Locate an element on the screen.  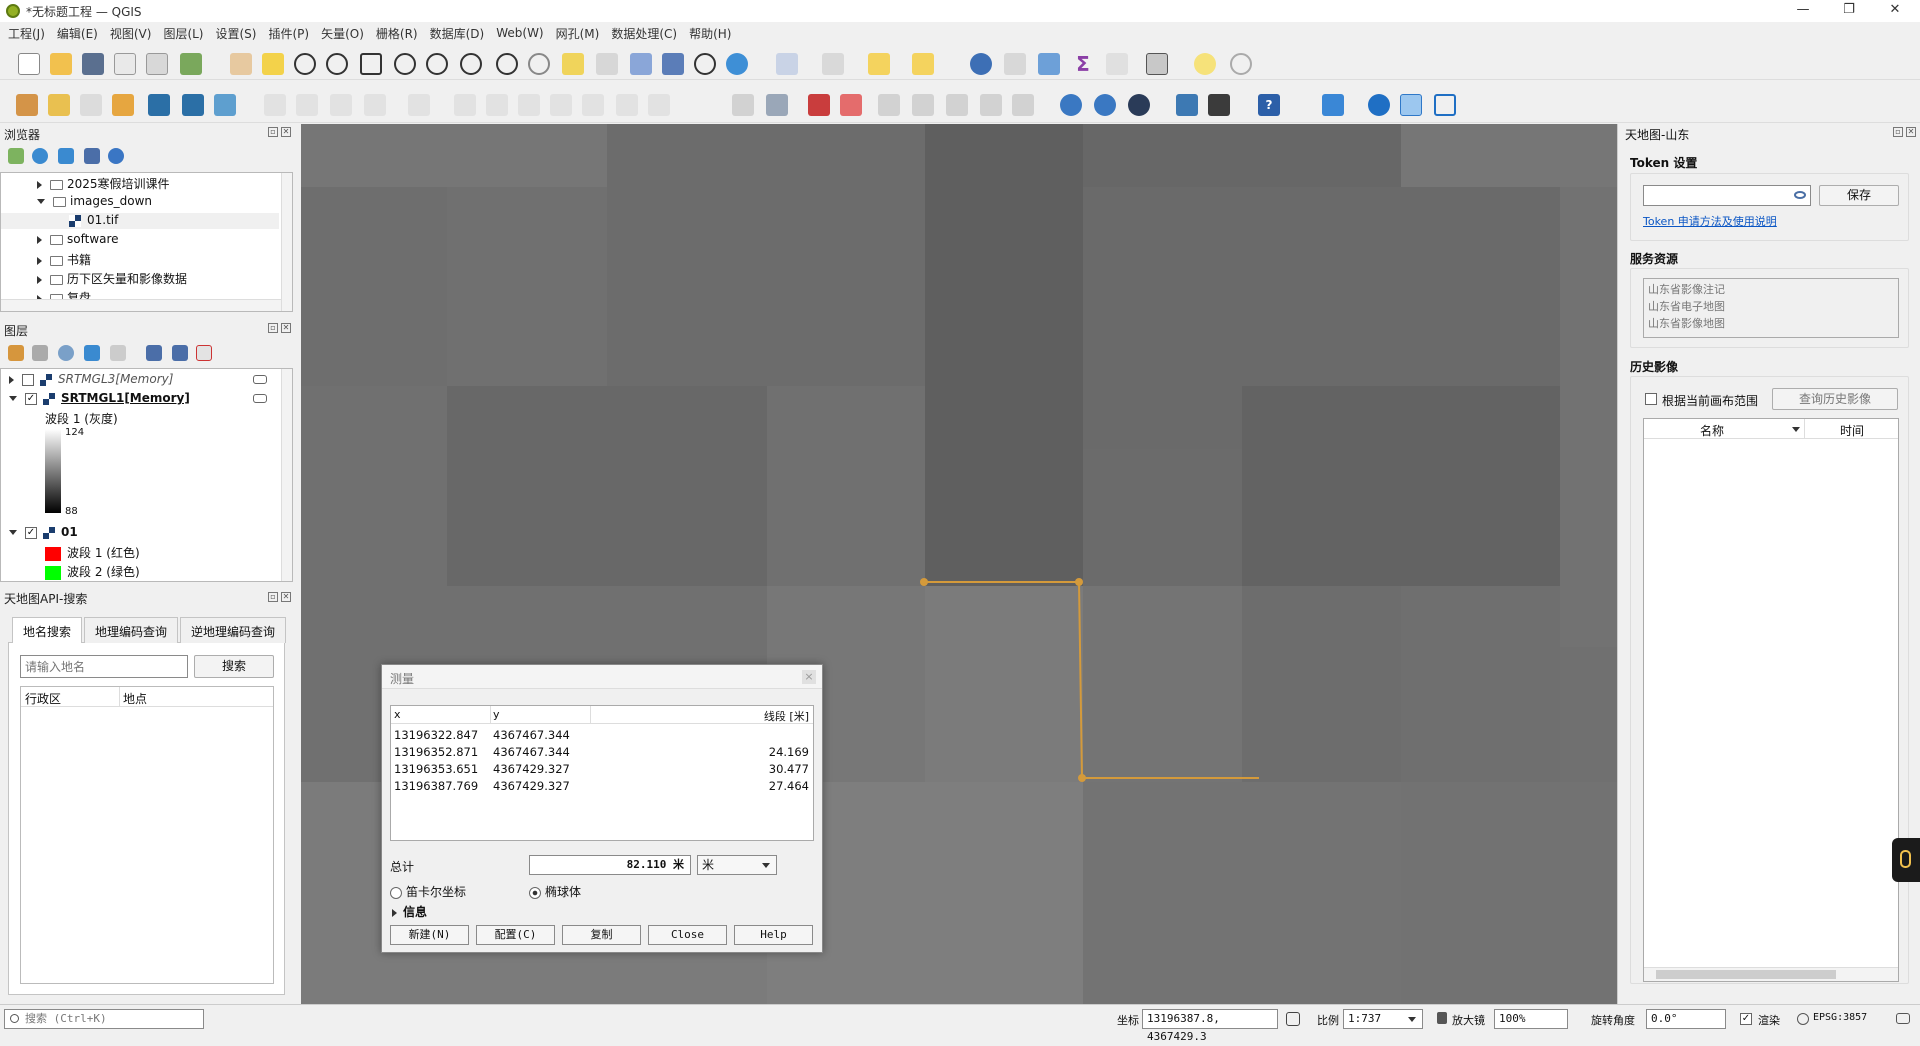
temporal-controller-icon is located at coordinates (705, 64).